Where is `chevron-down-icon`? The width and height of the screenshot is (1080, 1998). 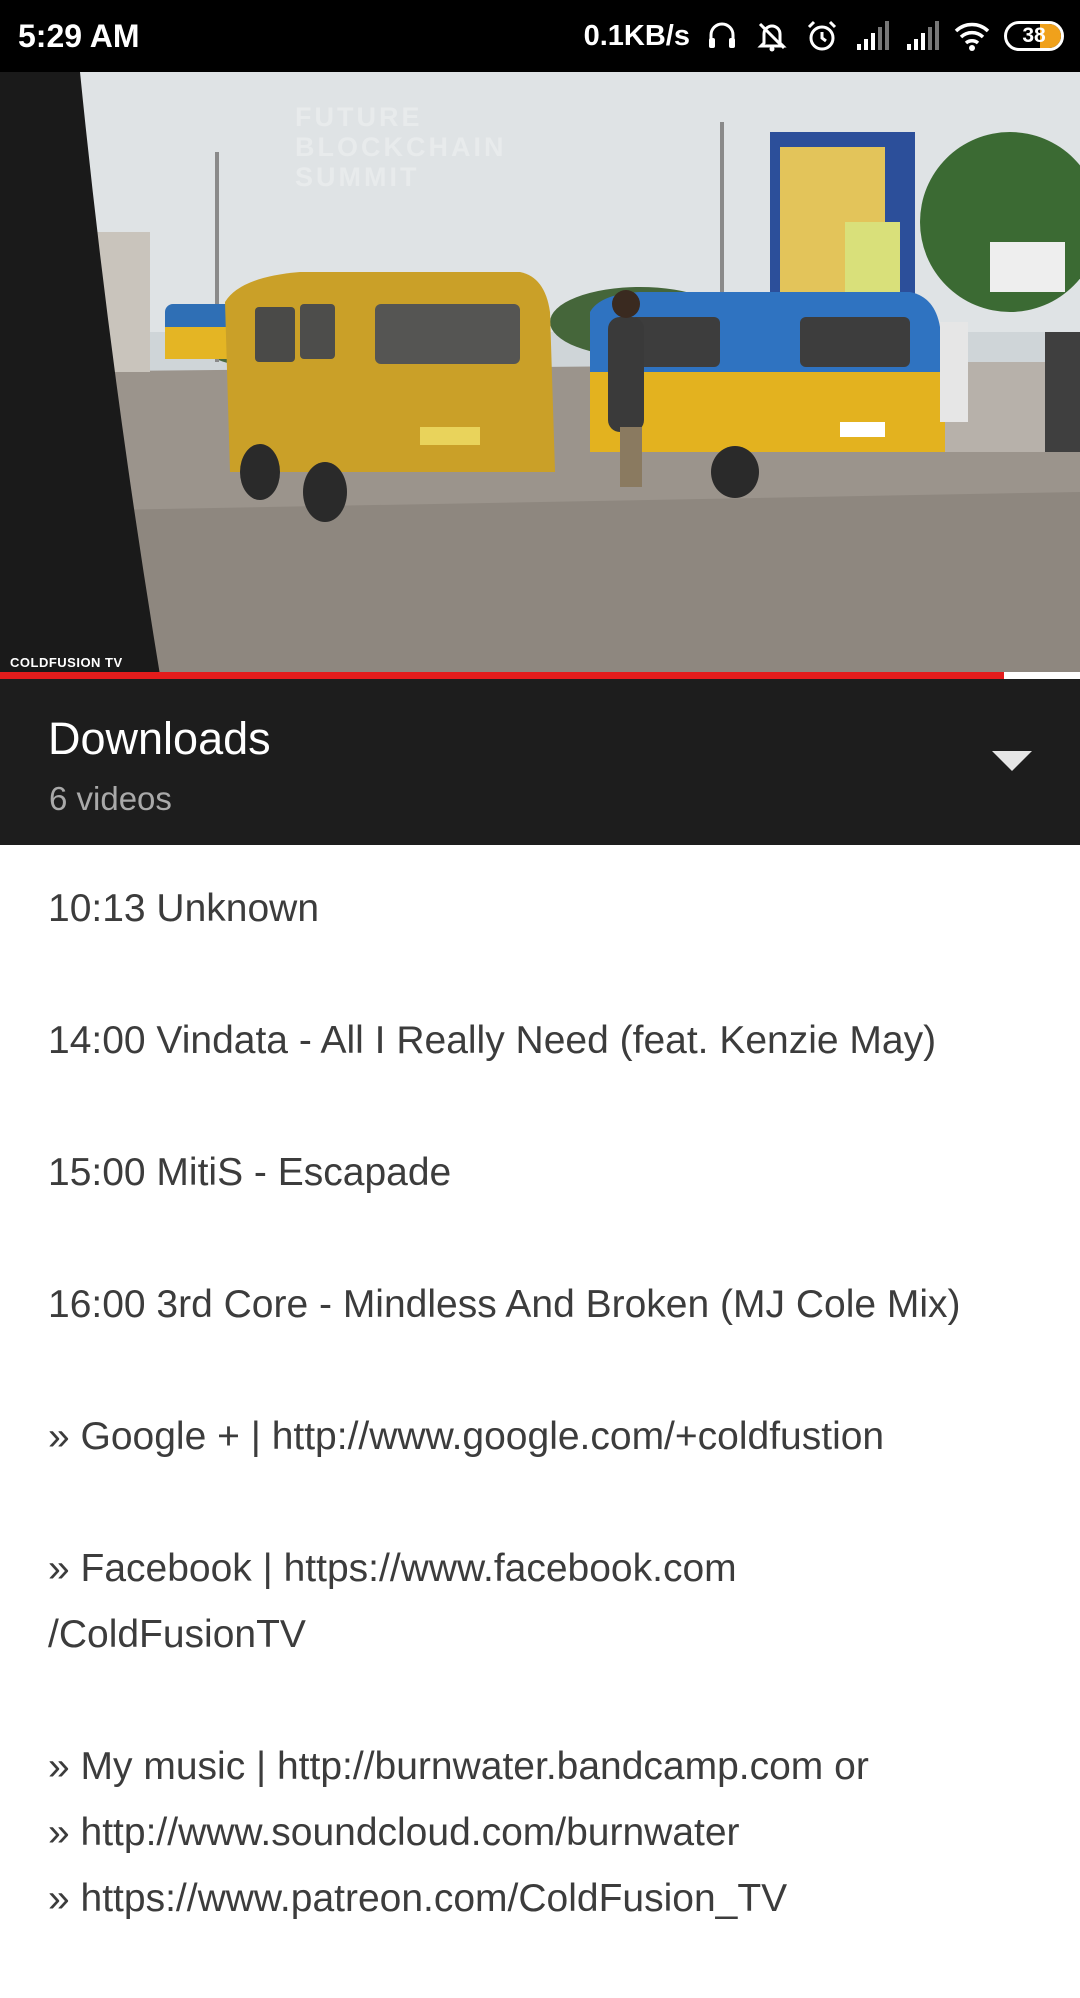
chevron-down-icon is located at coordinates (1012, 761).